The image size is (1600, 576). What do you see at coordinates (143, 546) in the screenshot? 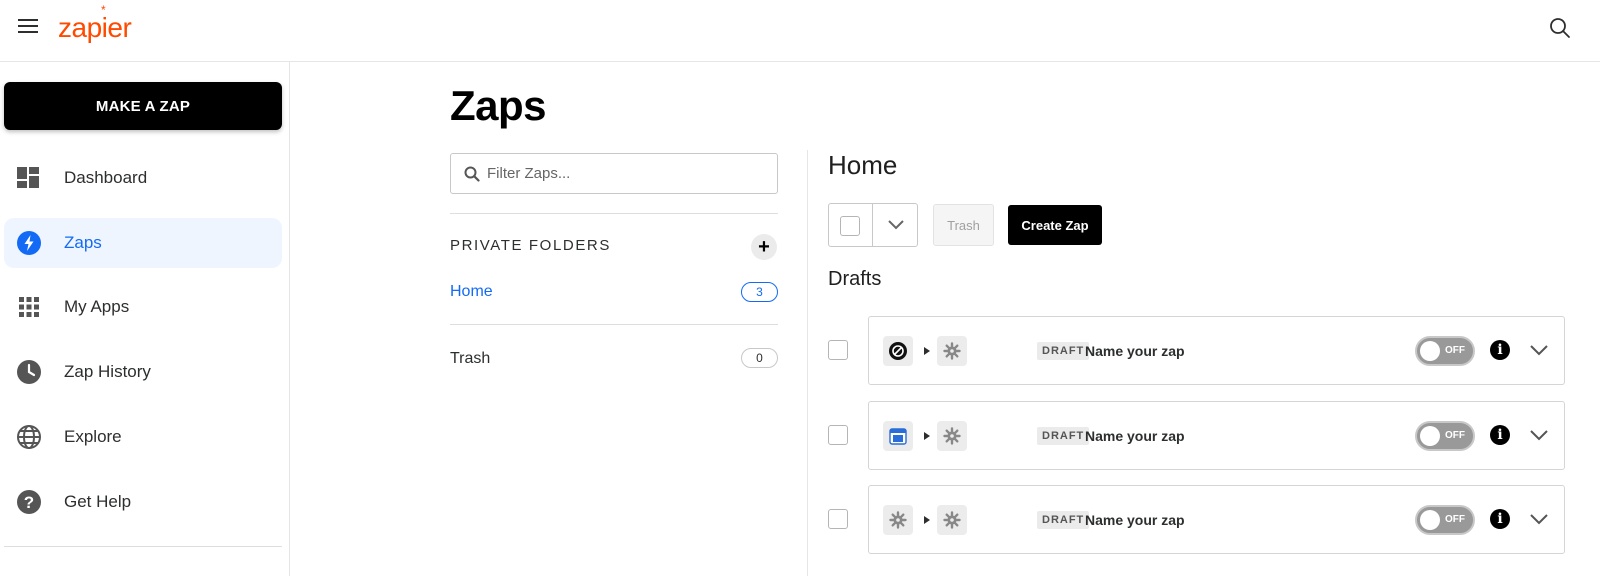
I see `sidebar-divider` at bounding box center [143, 546].